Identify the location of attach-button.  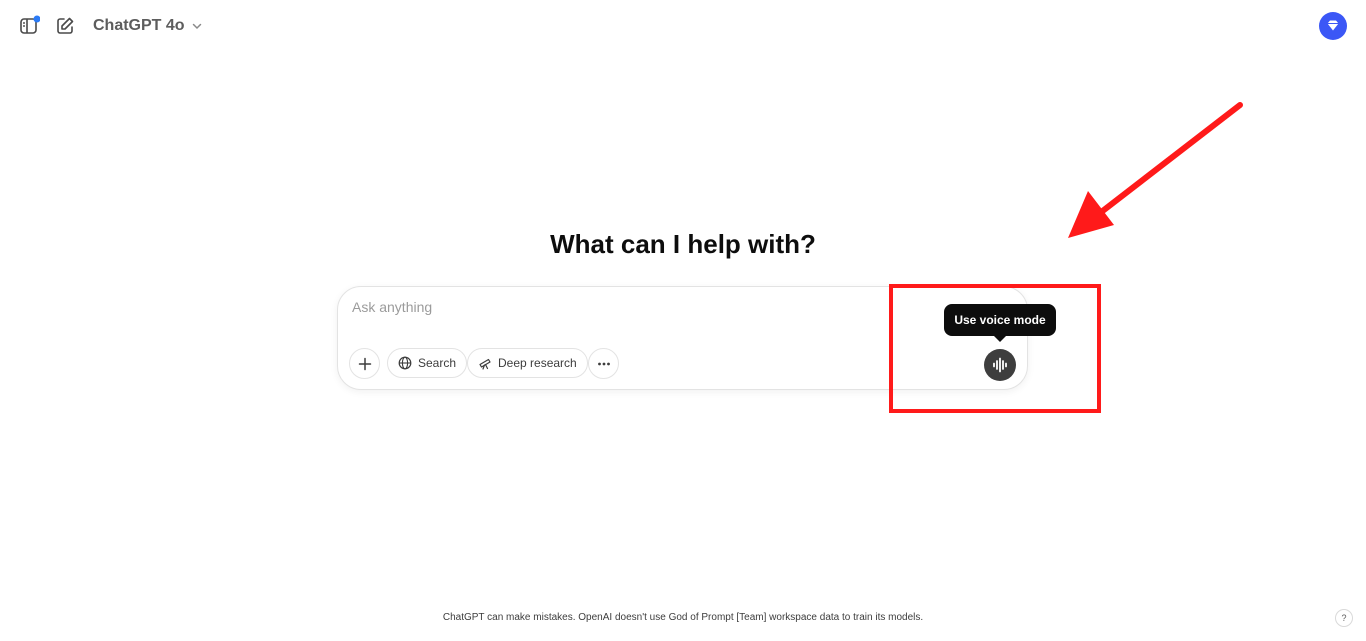
(364, 363).